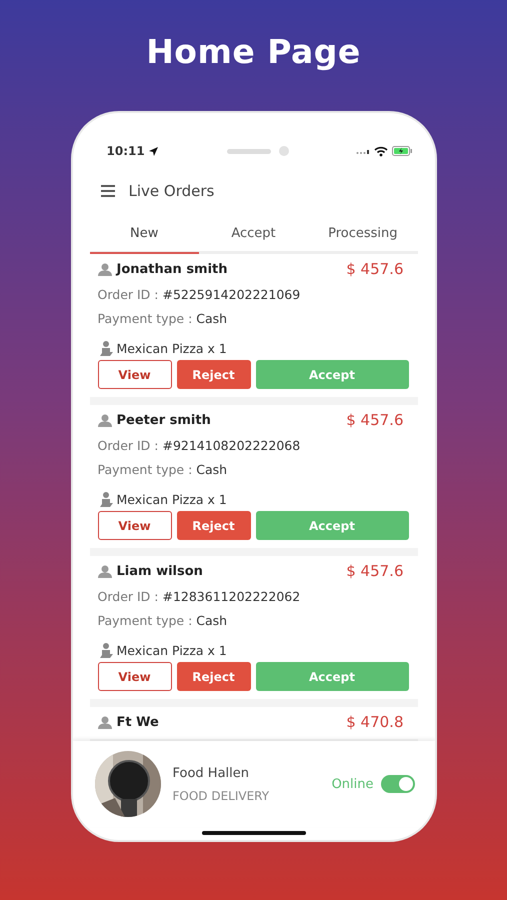  Describe the element at coordinates (283, 151) in the screenshot. I see `camera-icon` at that location.